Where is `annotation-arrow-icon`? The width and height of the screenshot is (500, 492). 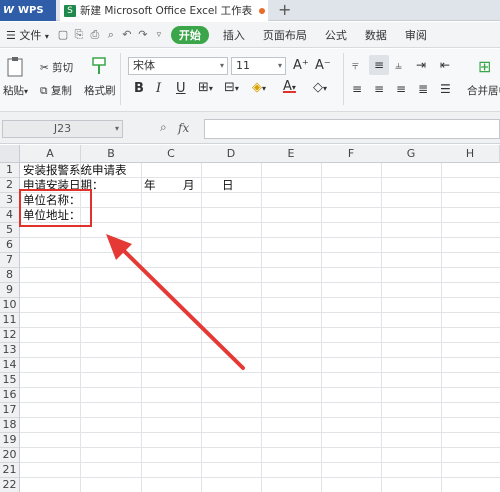 annotation-arrow-icon is located at coordinates (175, 302).